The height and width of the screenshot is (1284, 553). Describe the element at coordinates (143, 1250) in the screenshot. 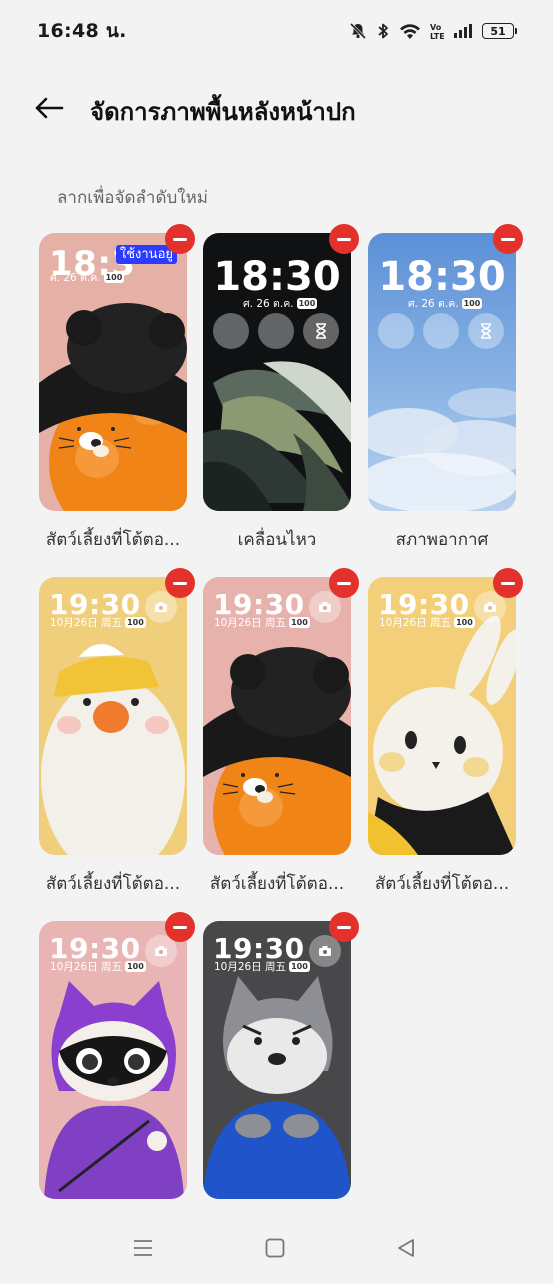

I see `menu-icon` at that location.